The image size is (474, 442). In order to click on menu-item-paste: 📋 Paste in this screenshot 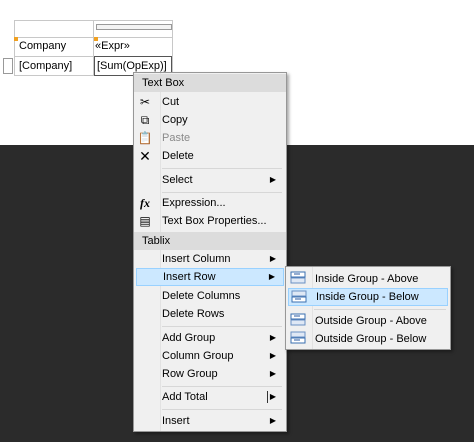, I will do `click(210, 138)`.